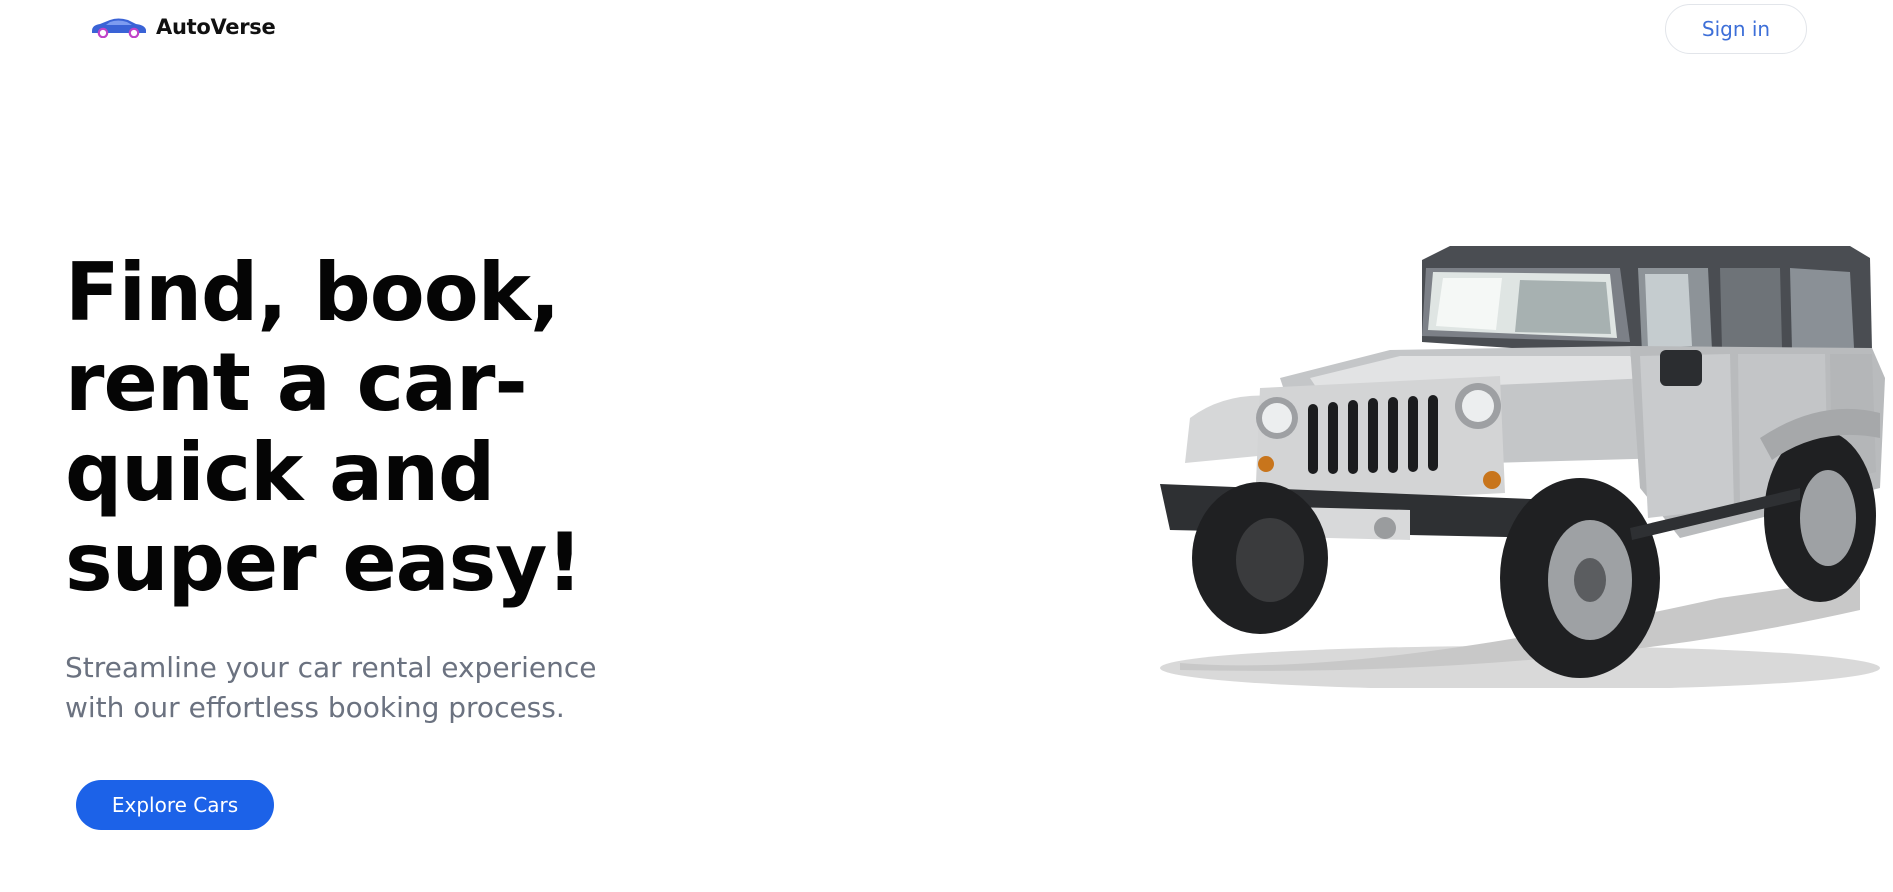 This screenshot has width=1893, height=892. What do you see at coordinates (216, 27) in the screenshot?
I see `brand-name: AutoVerse` at bounding box center [216, 27].